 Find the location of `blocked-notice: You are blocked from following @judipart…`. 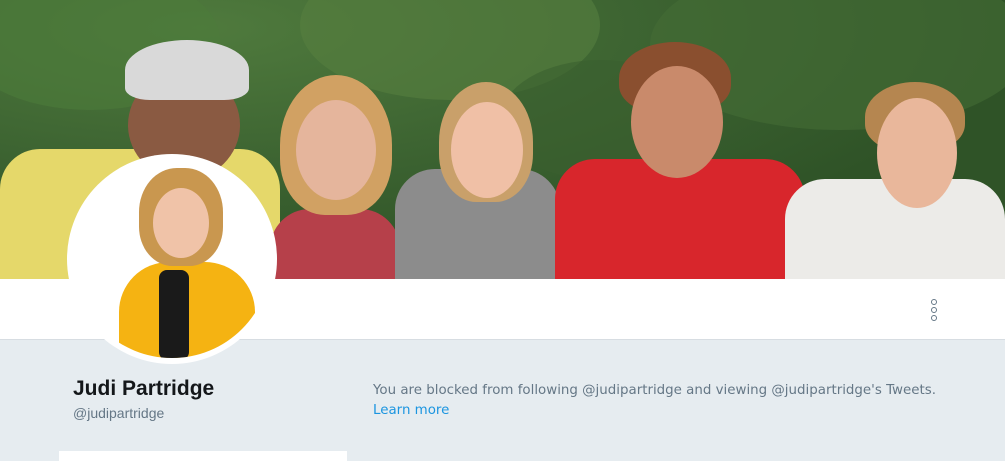

blocked-notice: You are blocked from following @judipart… is located at coordinates (658, 401).